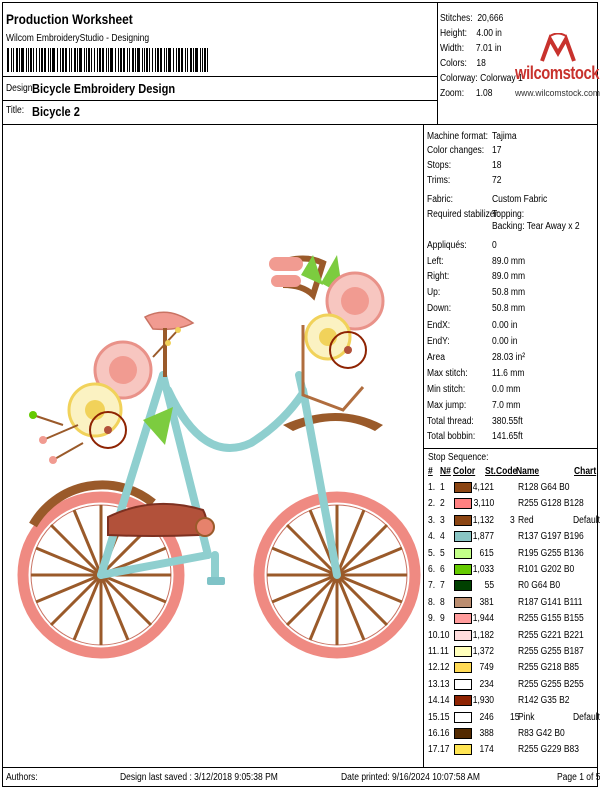 Image resolution: width=600 pixels, height=789 pixels. What do you see at coordinates (548, 668) in the screenshot?
I see `row-name: R255 G218 B85` at bounding box center [548, 668].